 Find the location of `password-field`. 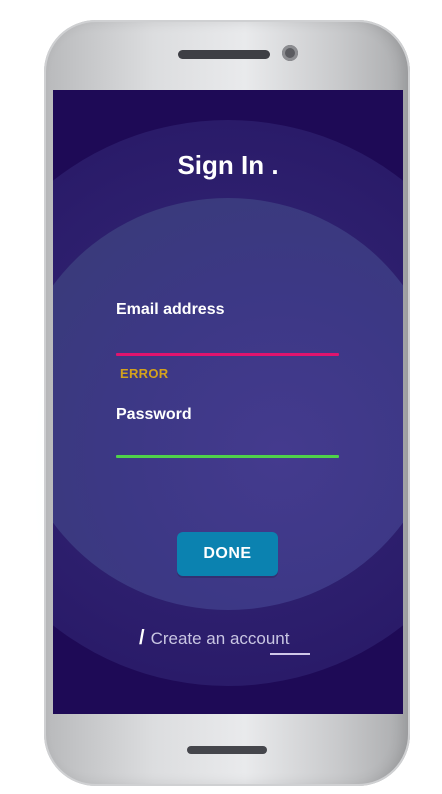

password-field is located at coordinates (227, 456).